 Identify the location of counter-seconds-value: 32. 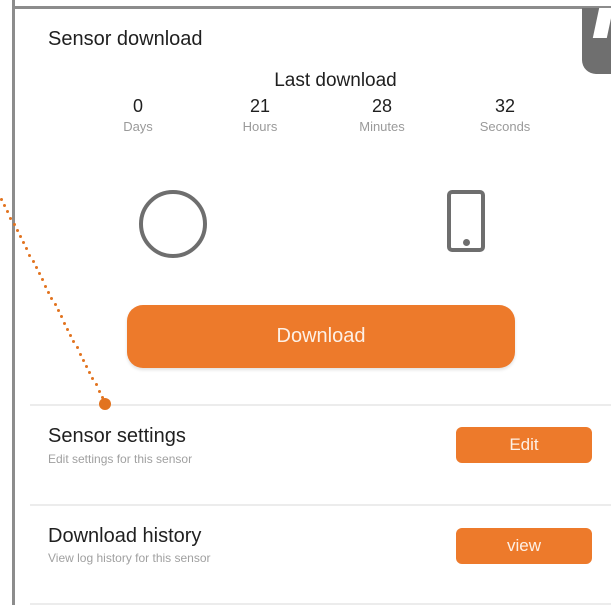
(505, 106).